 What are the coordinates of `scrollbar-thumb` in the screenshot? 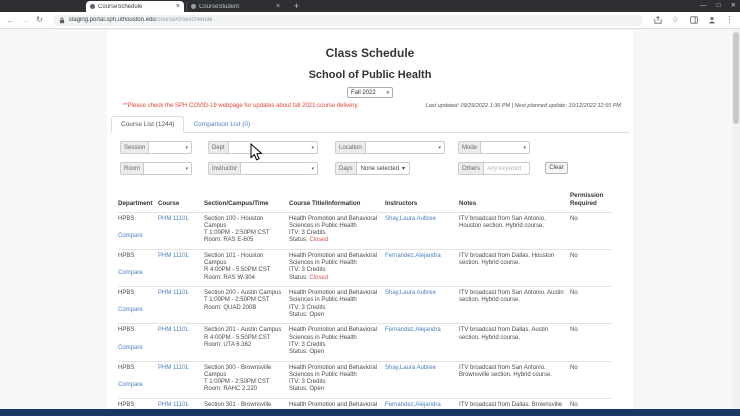 It's located at (736, 78).